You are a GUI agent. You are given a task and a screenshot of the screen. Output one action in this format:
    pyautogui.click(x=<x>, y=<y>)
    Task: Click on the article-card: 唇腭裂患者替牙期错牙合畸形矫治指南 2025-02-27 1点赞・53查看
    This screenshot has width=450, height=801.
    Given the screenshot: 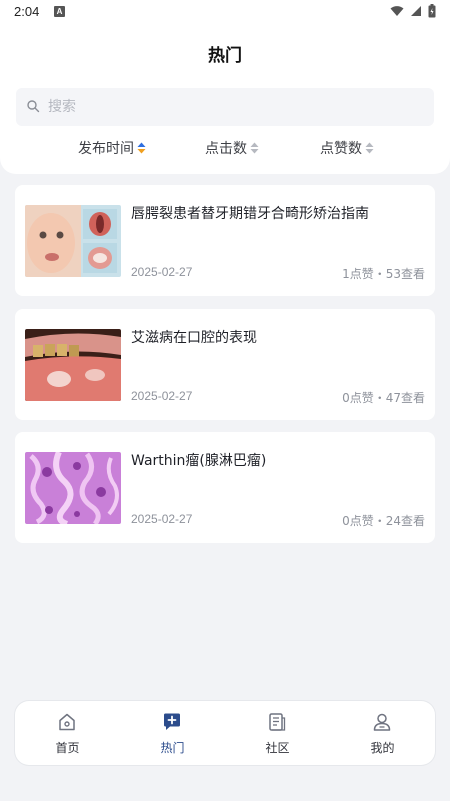 What is the action you would take?
    pyautogui.click(x=225, y=240)
    